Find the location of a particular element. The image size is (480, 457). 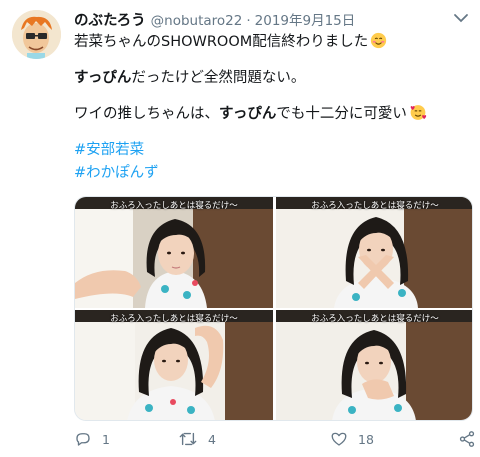

tweet-line-2-rest: だったけど全然問題ない。 is located at coordinates (218, 78).